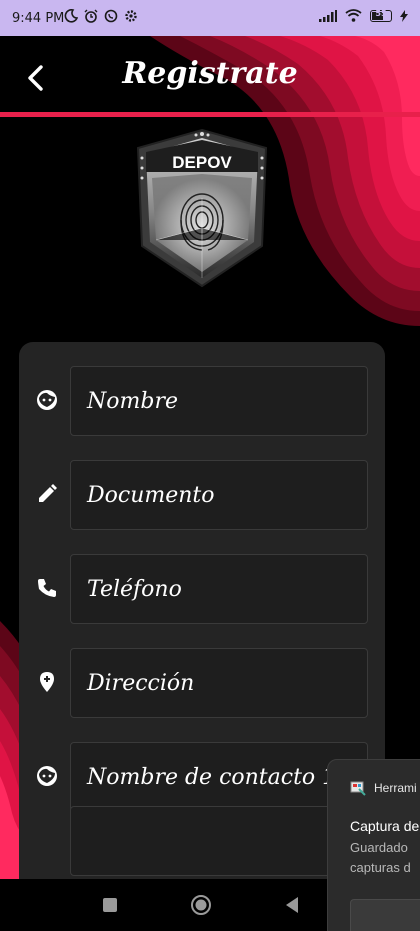  I want to click on depov-logo: DEPOV, so click(202, 208).